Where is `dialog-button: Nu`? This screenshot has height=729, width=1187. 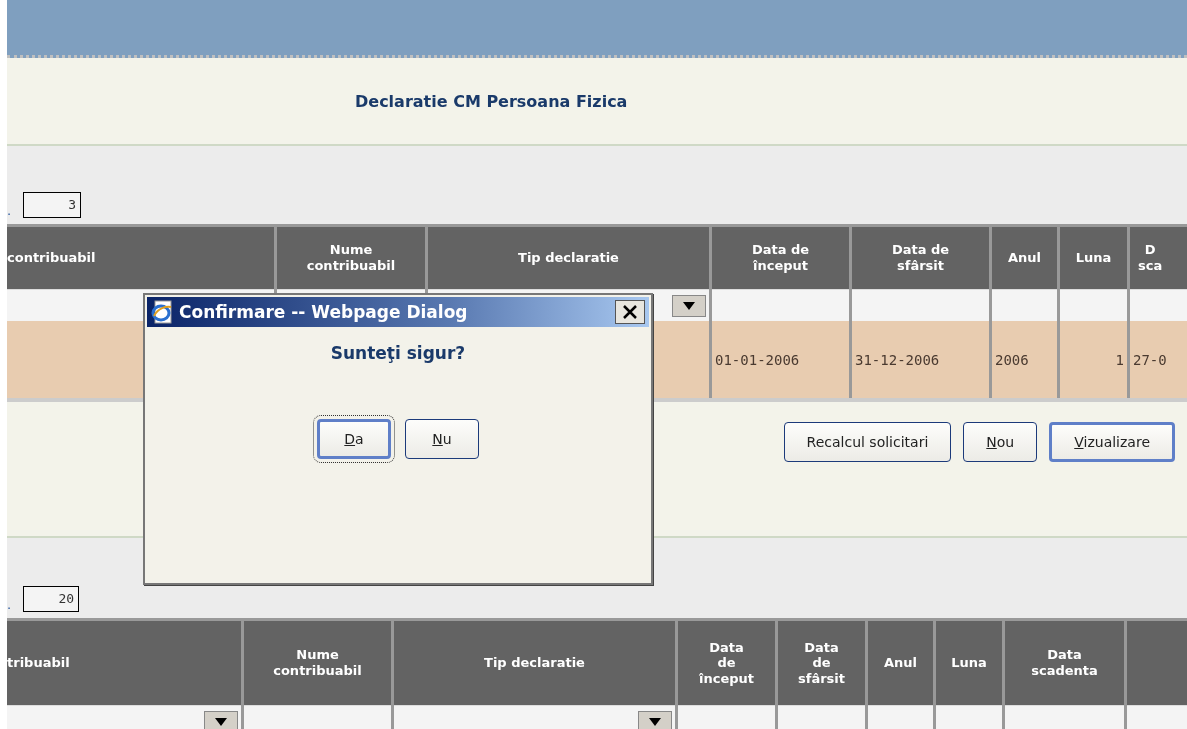
dialog-button: Nu is located at coordinates (442, 439).